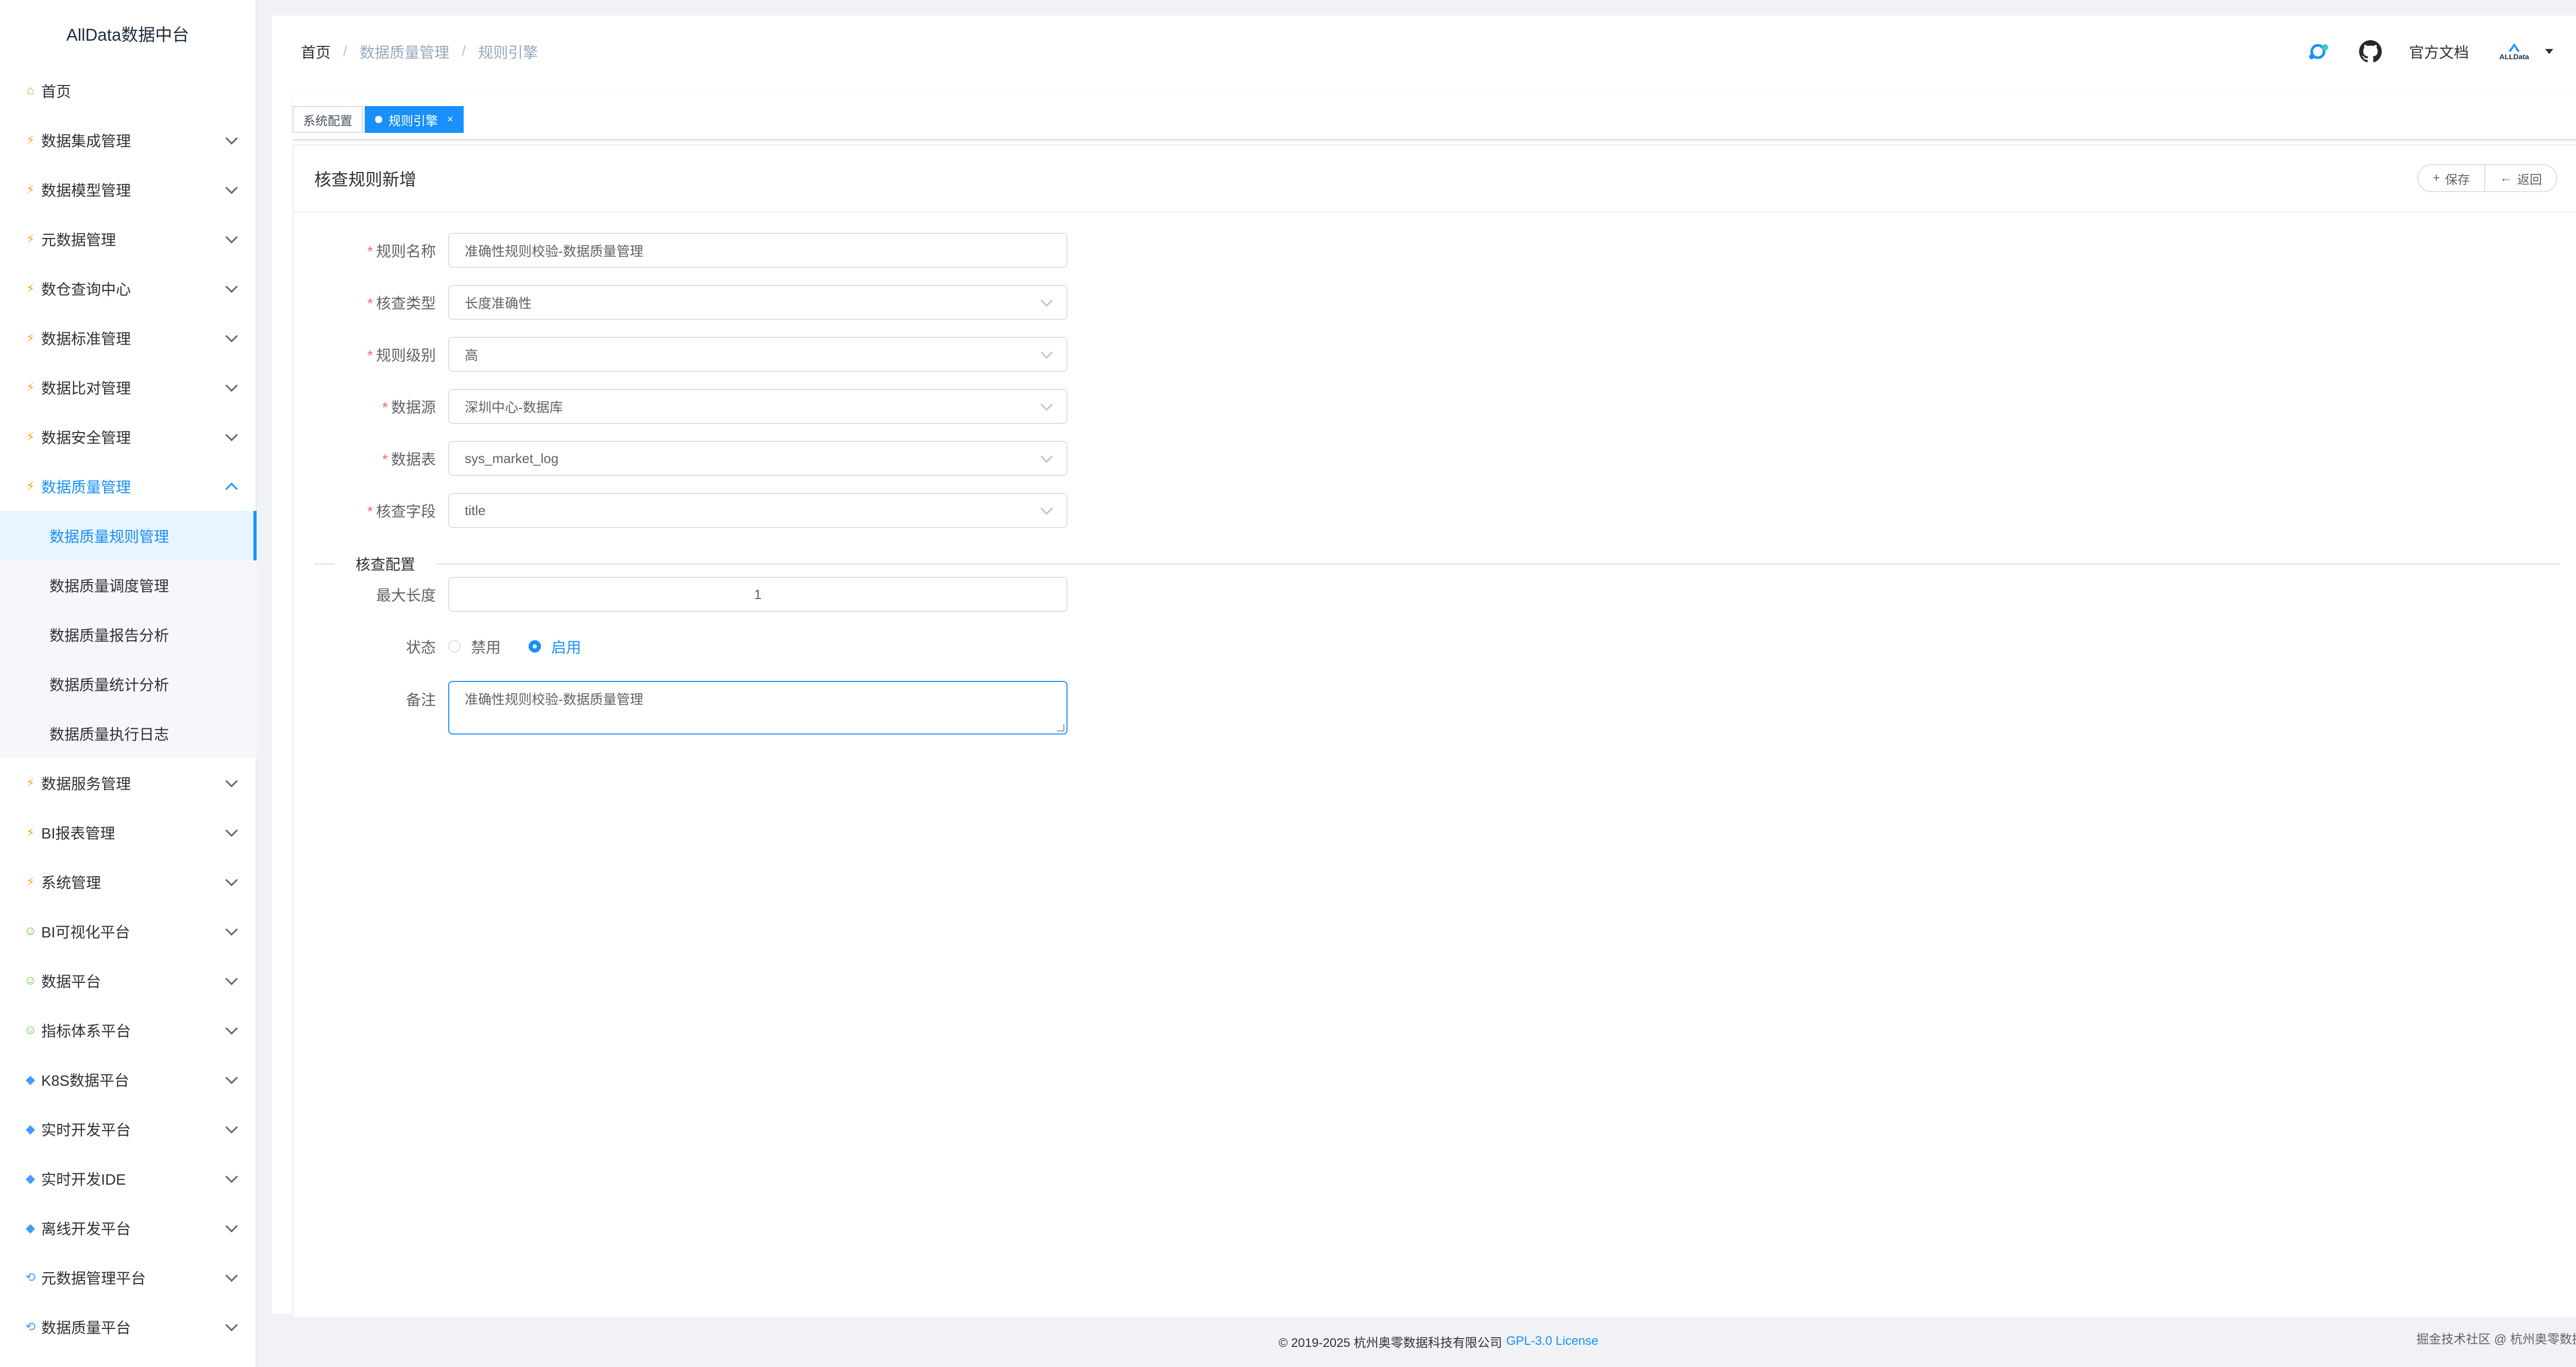  I want to click on sidebar-item-k8s-platform: ◆ K8S数据平台, so click(128, 1079).